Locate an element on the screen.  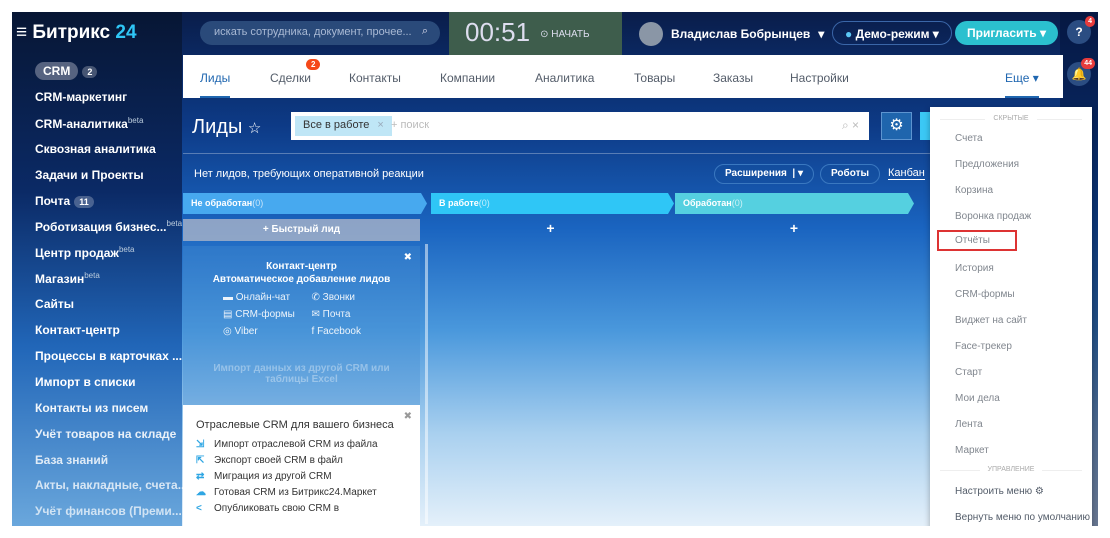
start-button: ⊙ НАЧАТЬ is located at coordinates (565, 34).